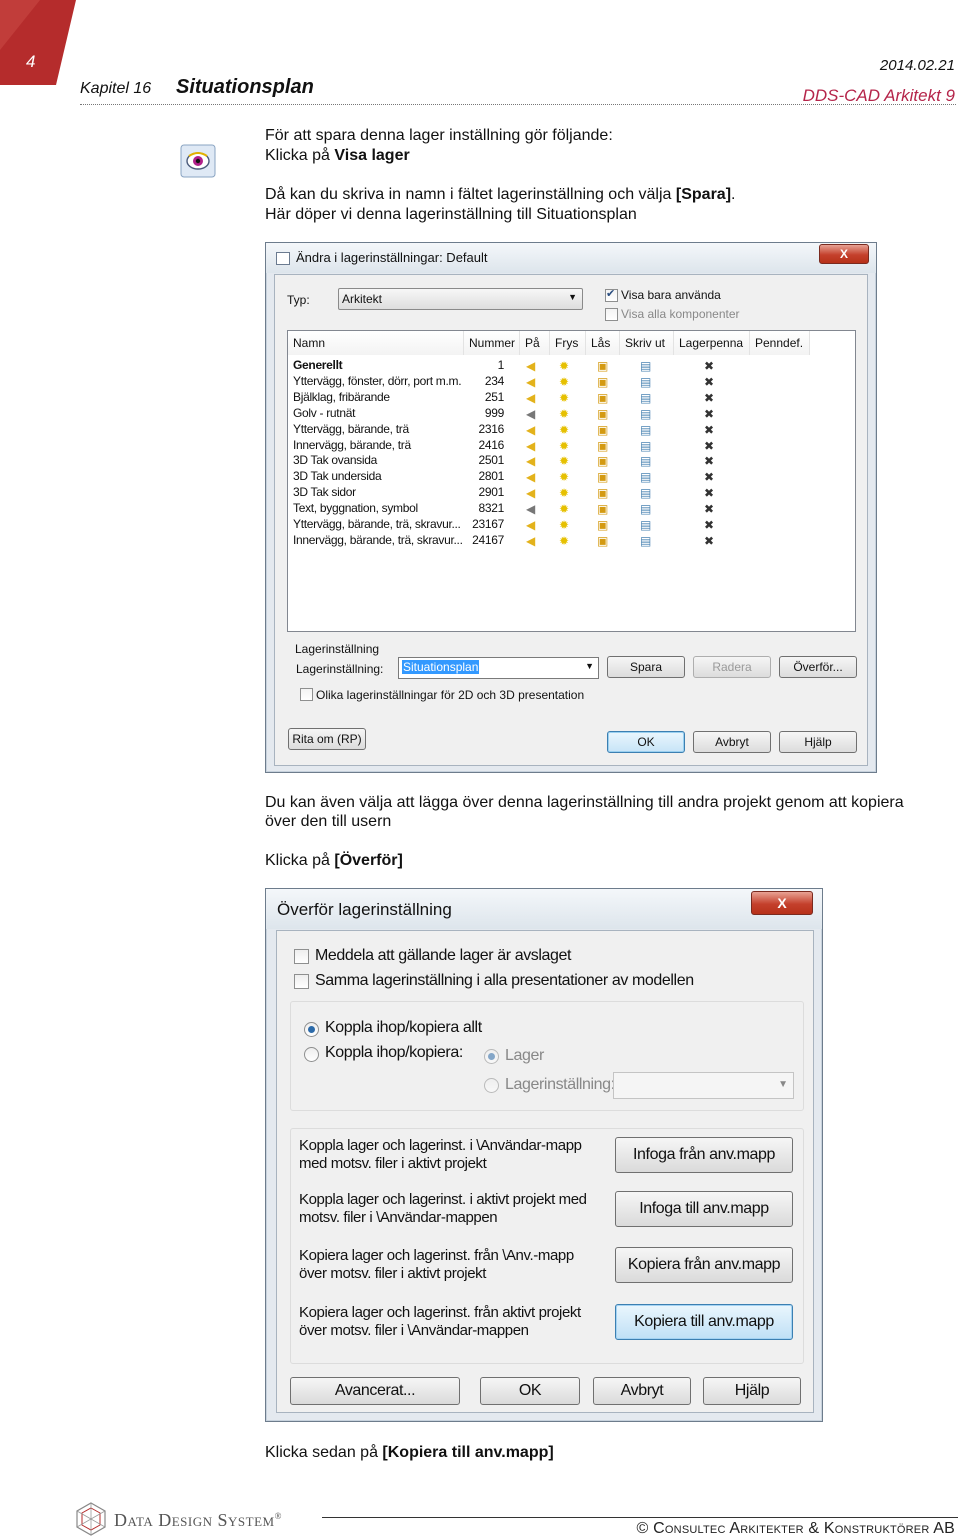  Describe the element at coordinates (704, 1155) in the screenshot. I see `action-button-1: Infoga från anv.mapp` at that location.